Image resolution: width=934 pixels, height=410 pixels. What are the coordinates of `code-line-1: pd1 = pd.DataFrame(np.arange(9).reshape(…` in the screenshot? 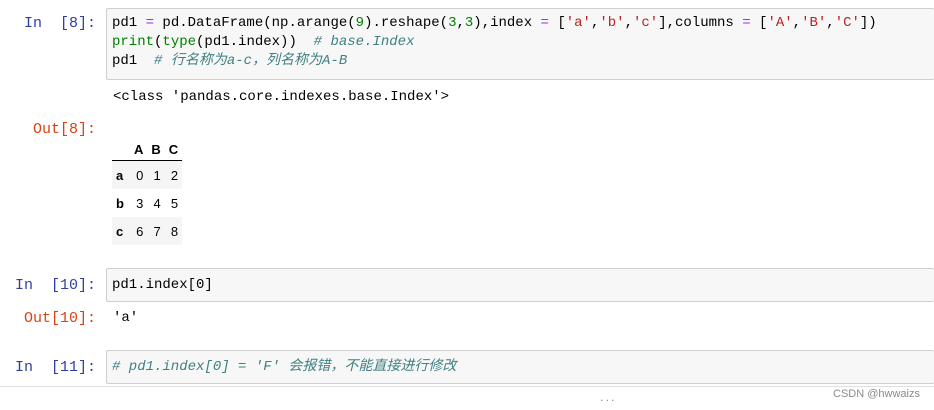 It's located at (494, 23).